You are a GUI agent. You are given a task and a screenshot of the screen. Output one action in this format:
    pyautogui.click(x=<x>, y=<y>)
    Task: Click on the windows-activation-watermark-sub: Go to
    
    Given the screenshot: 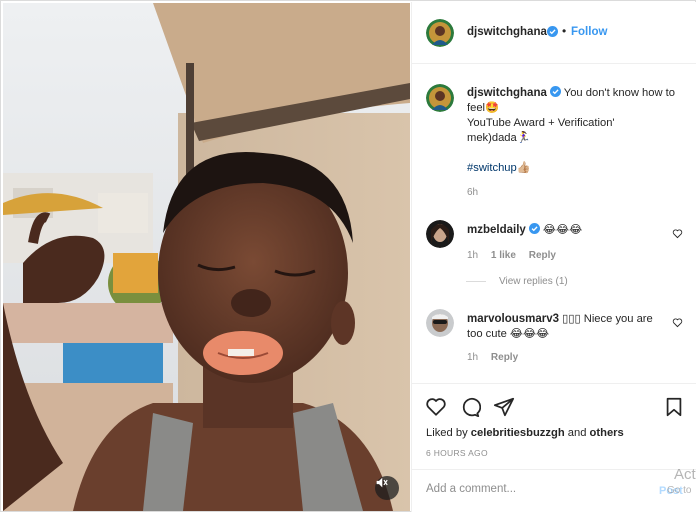 What is the action you would take?
    pyautogui.click(x=679, y=490)
    